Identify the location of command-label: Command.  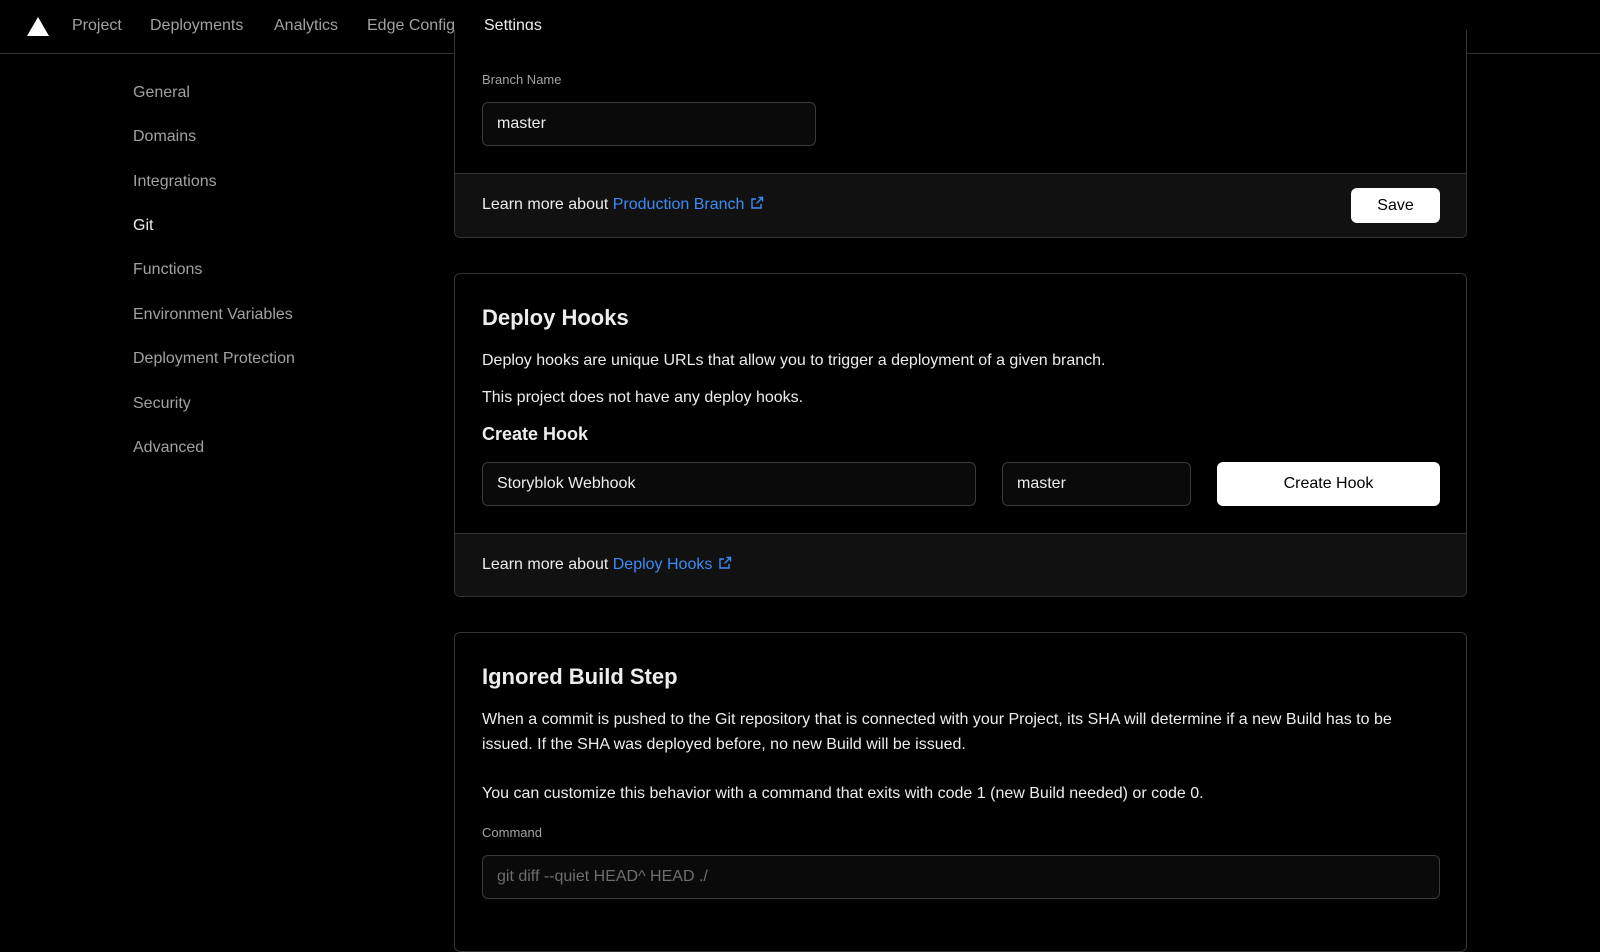
(512, 832).